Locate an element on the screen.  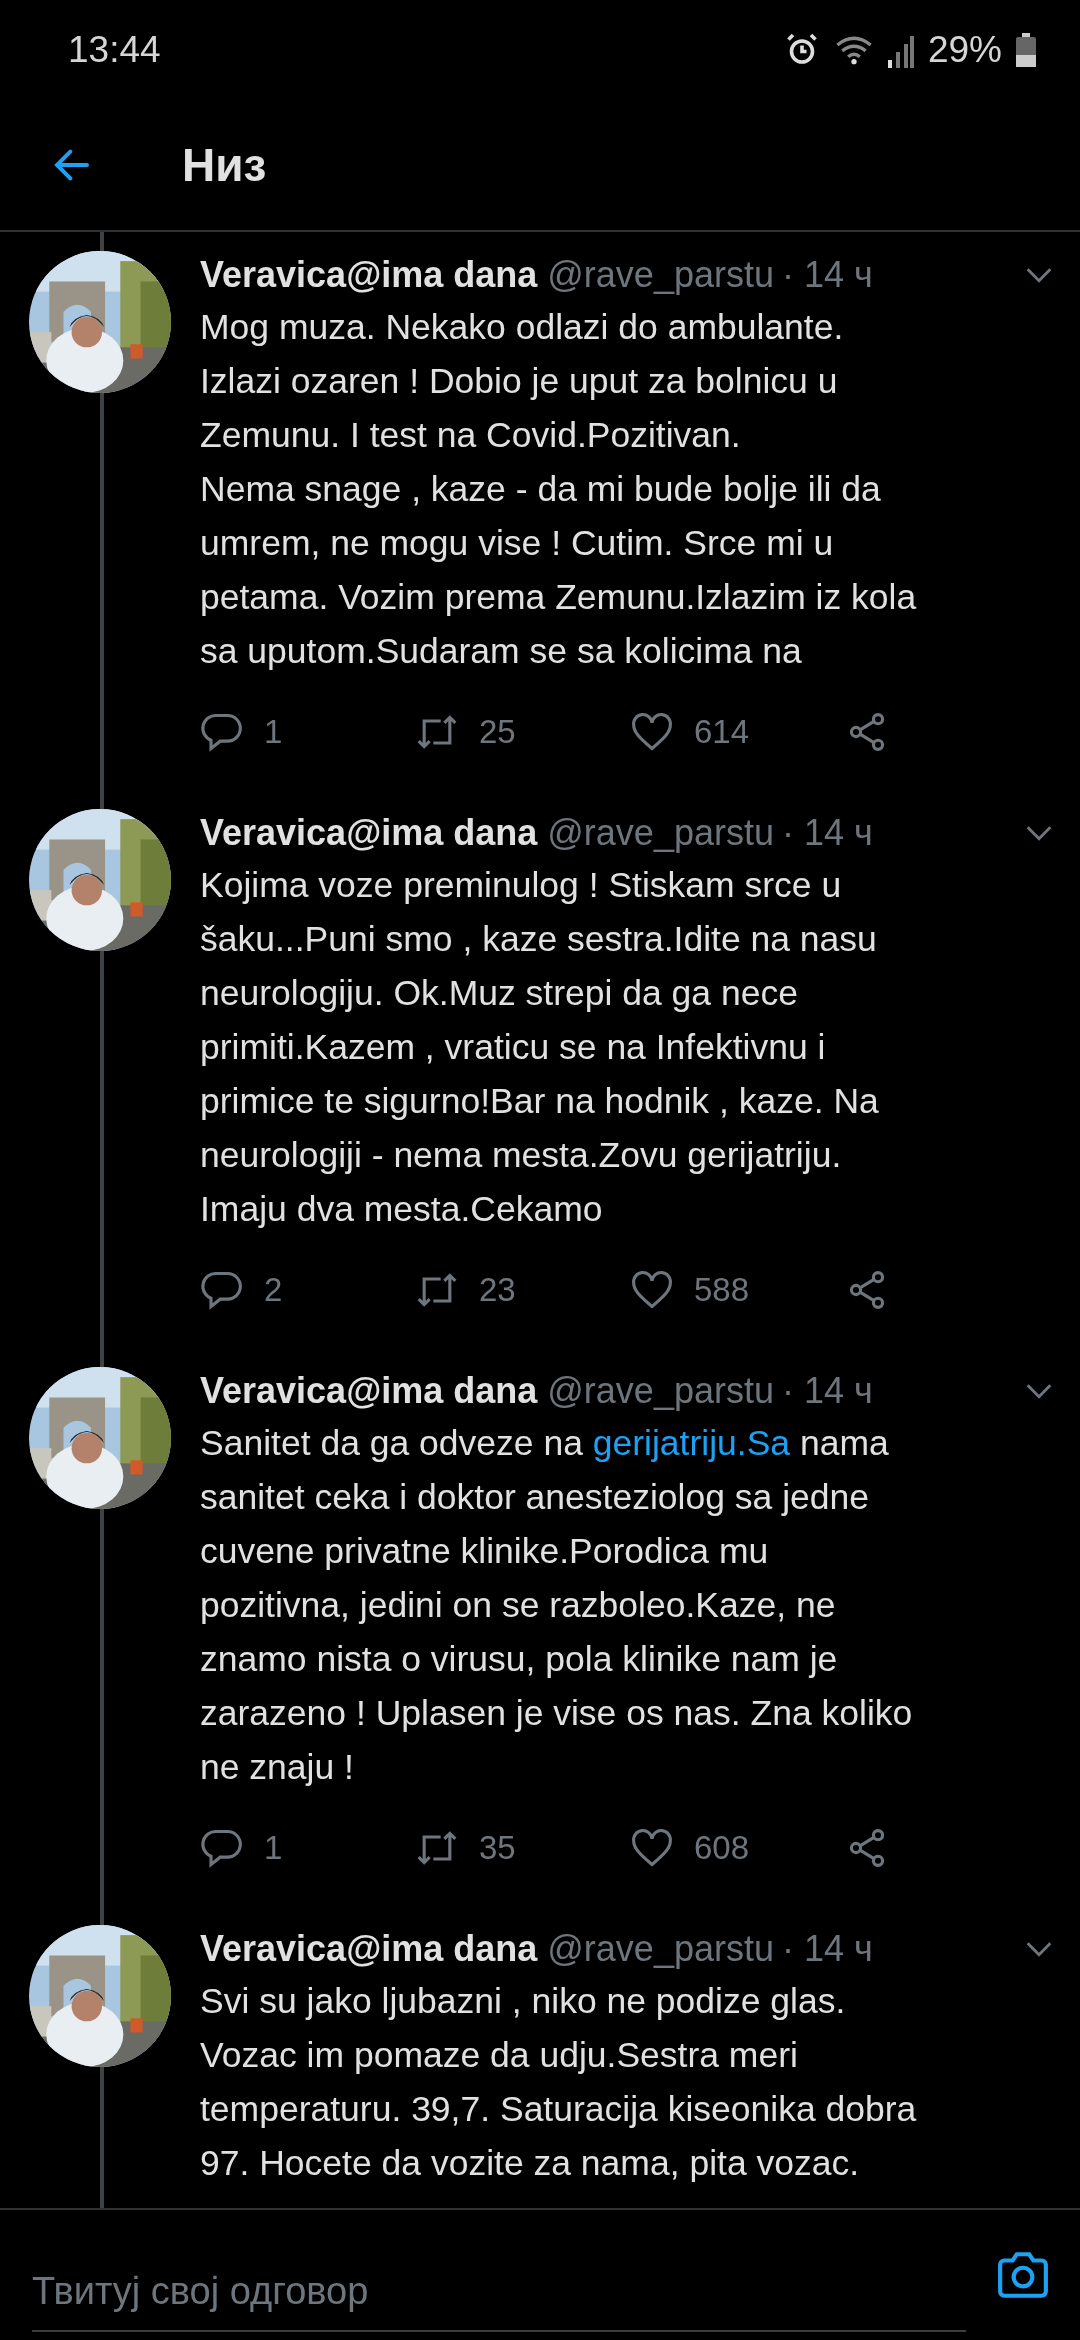
retweet-count: 25 is located at coordinates (497, 731).